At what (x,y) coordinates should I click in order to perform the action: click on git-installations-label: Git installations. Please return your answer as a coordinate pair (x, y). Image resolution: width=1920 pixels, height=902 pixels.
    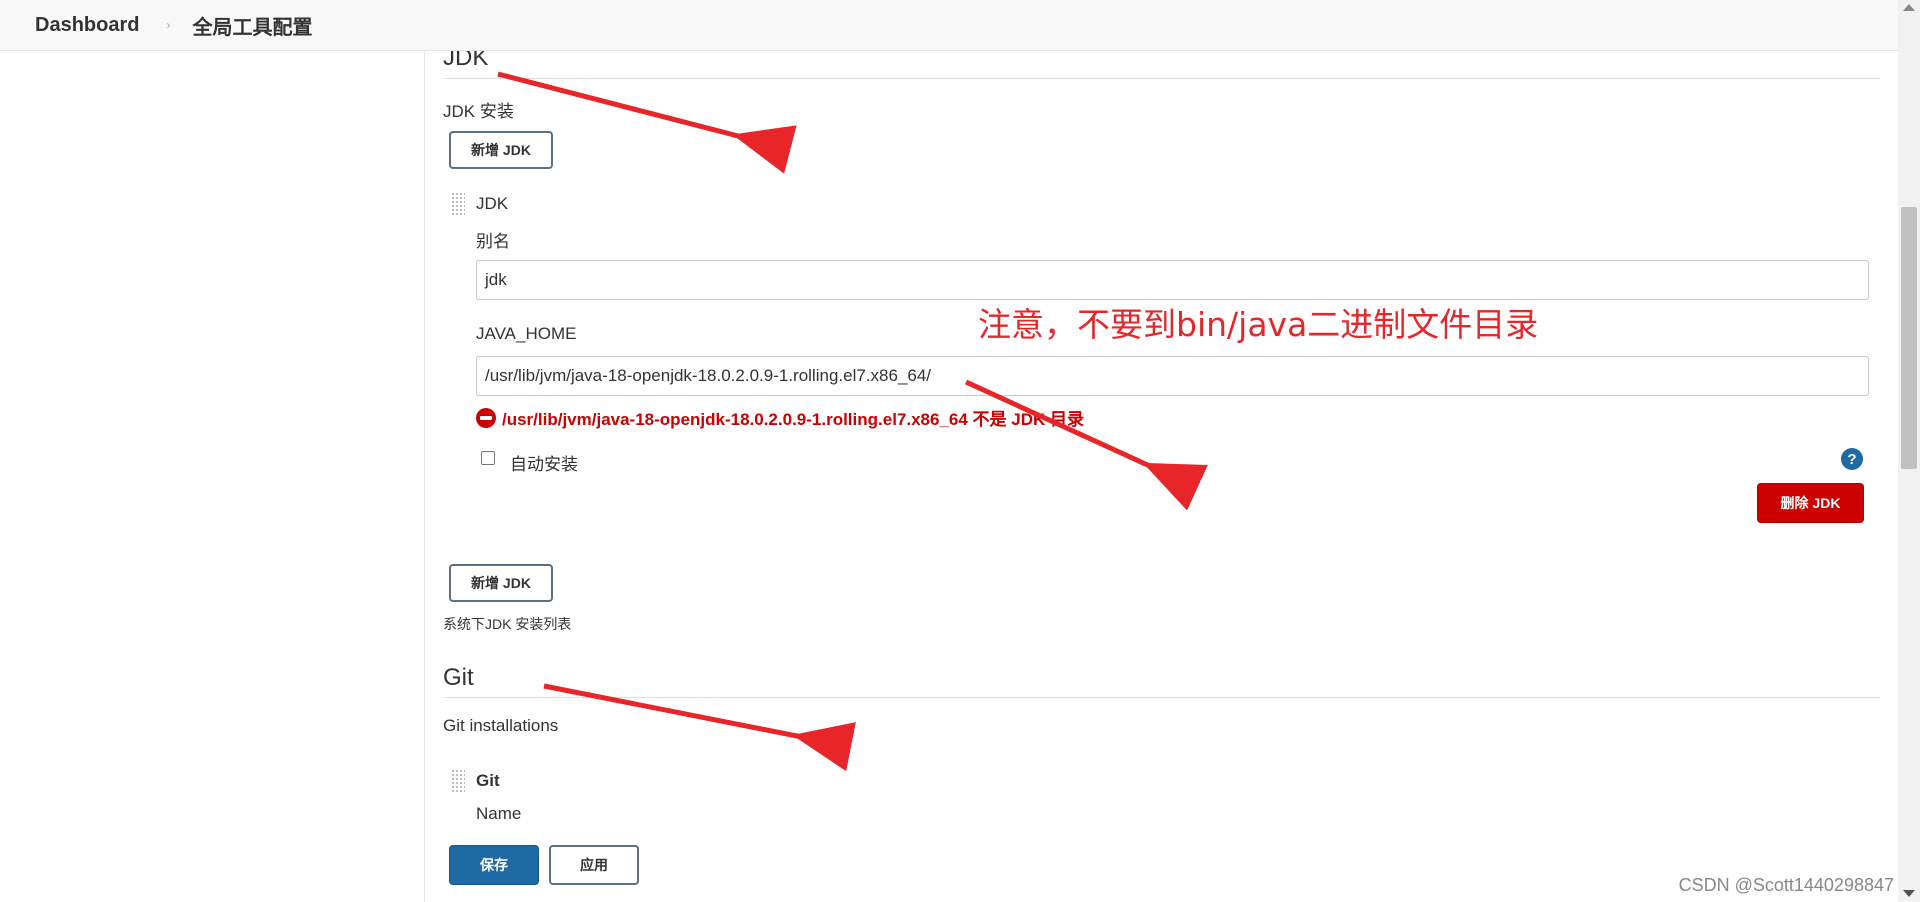
    Looking at the image, I should click on (501, 725).